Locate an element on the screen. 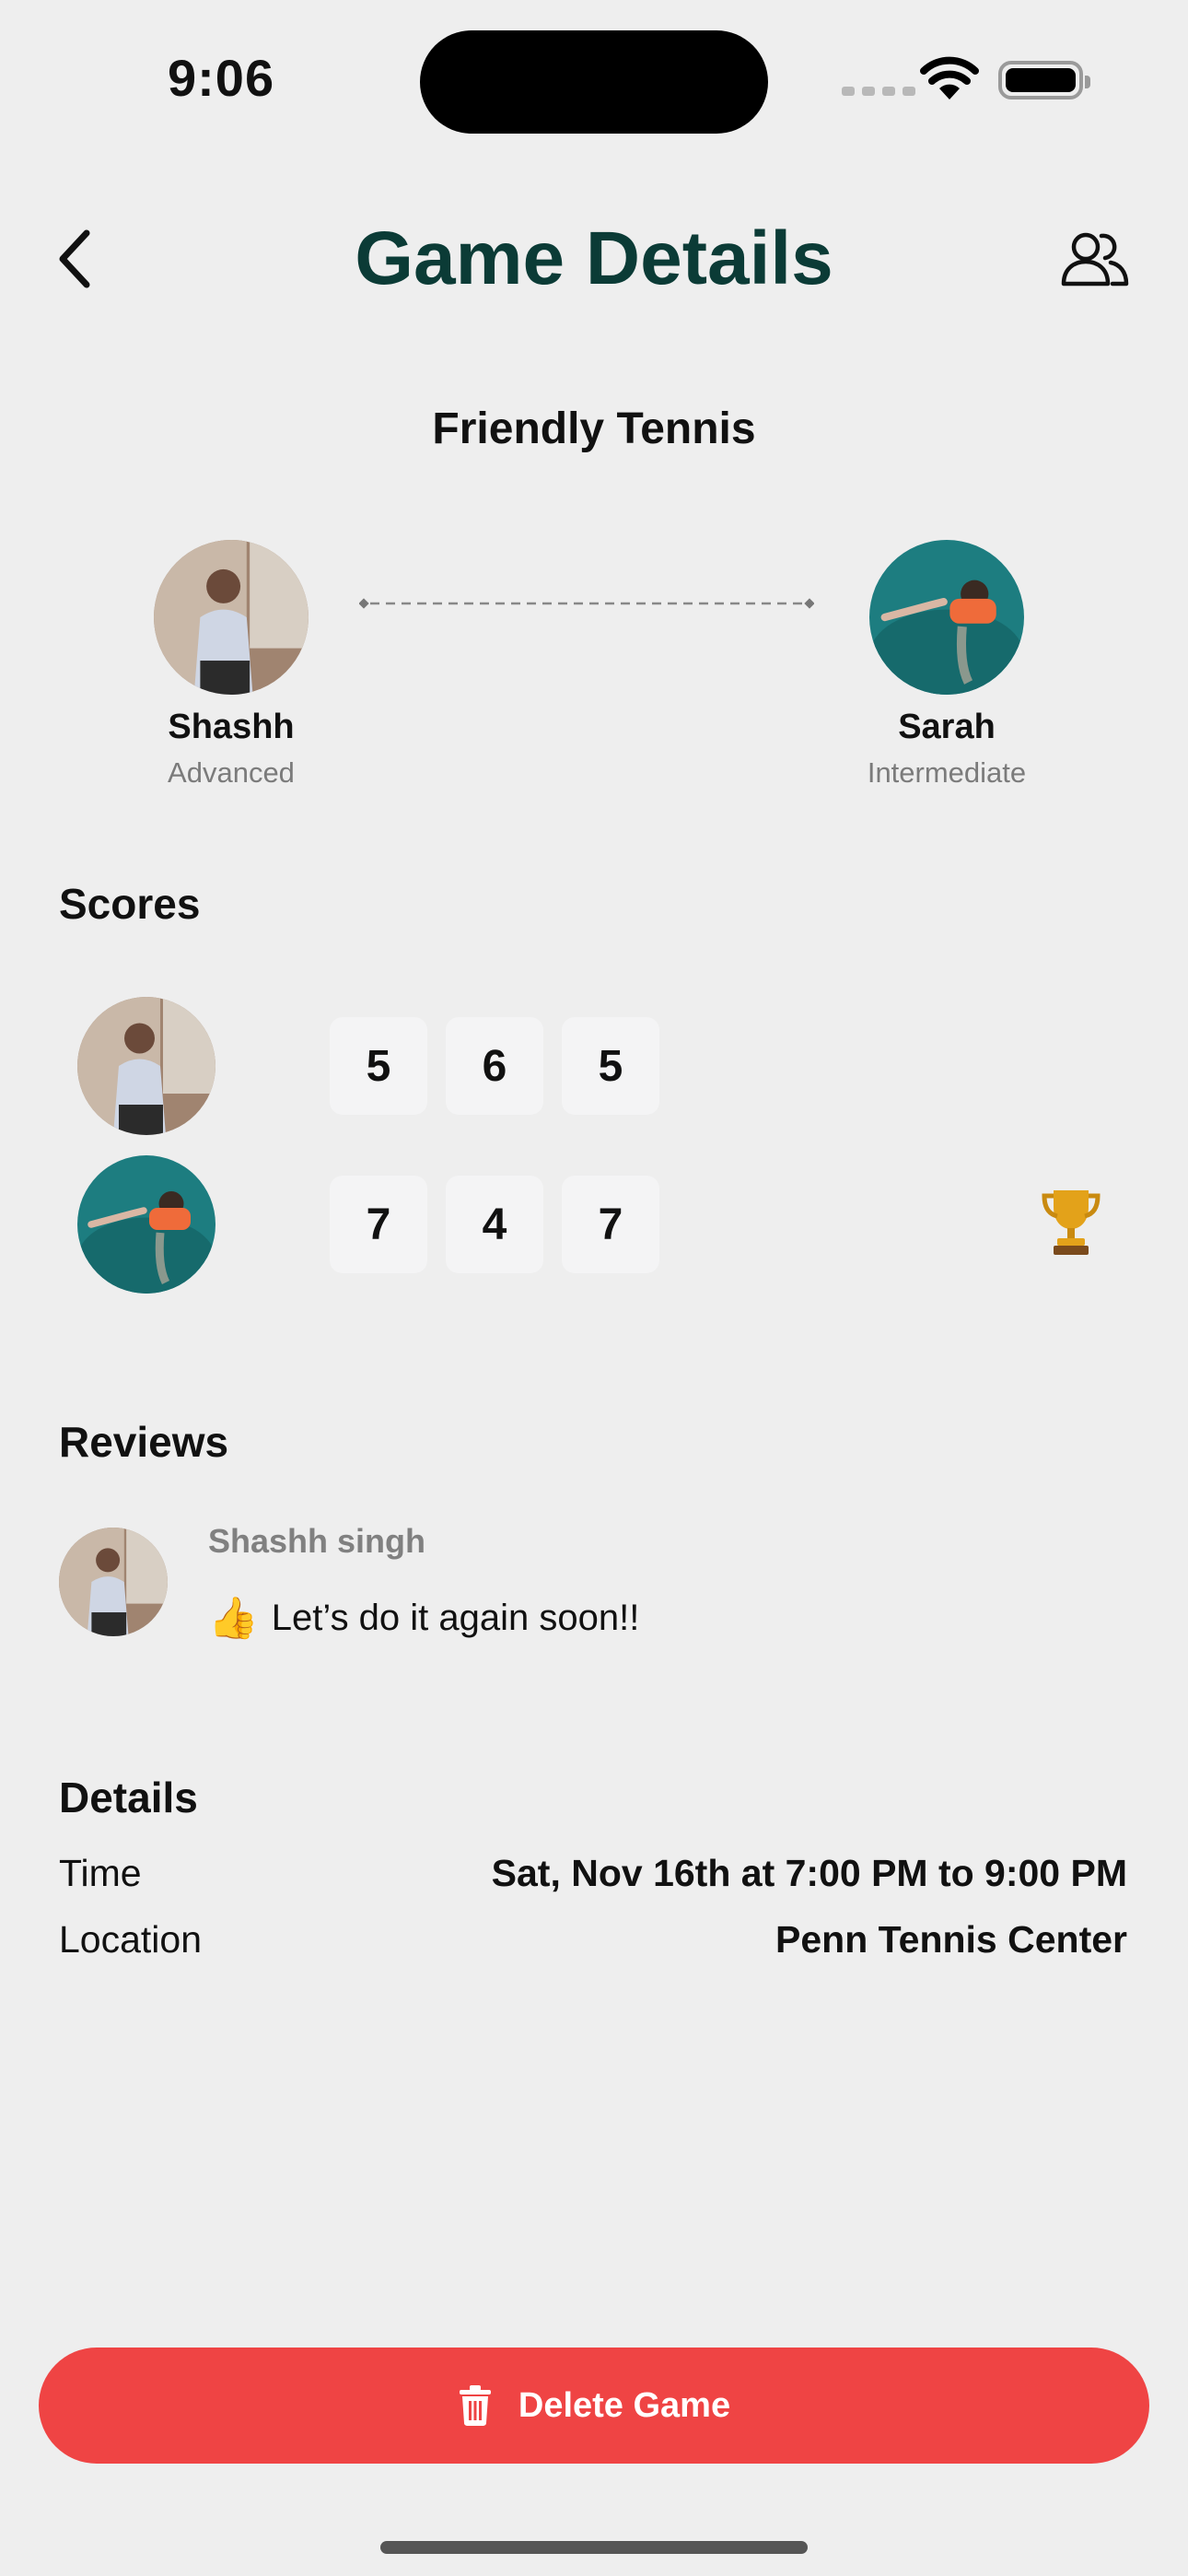 This screenshot has width=1188, height=2576. cellular-signal-icon is located at coordinates (878, 91).